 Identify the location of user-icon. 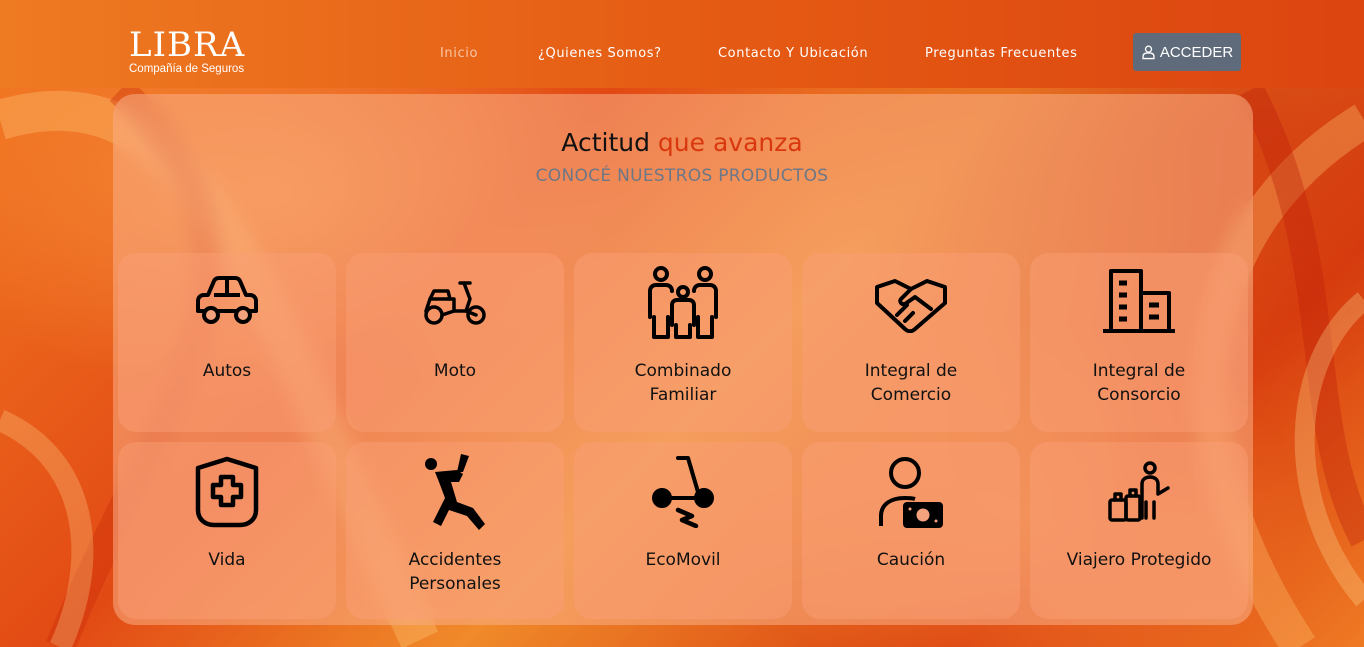
(1148, 52).